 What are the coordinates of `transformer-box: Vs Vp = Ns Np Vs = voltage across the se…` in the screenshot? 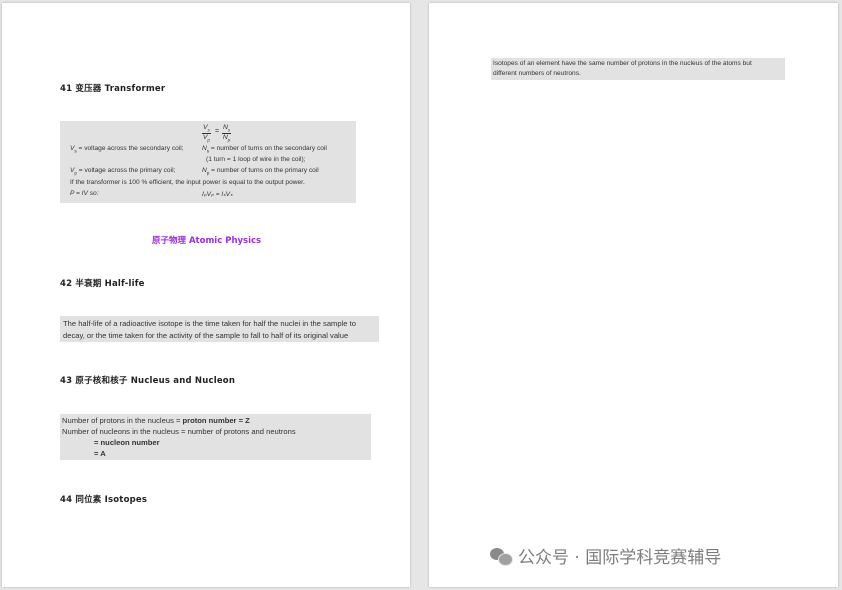 It's located at (208, 162).